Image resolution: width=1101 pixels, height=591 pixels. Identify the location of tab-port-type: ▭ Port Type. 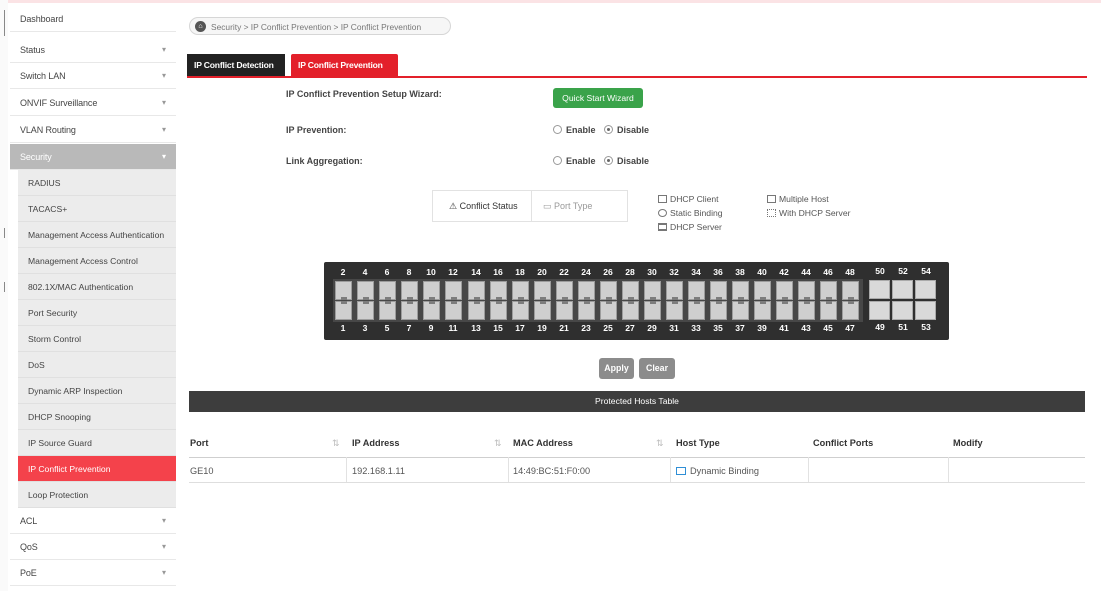
(567, 206).